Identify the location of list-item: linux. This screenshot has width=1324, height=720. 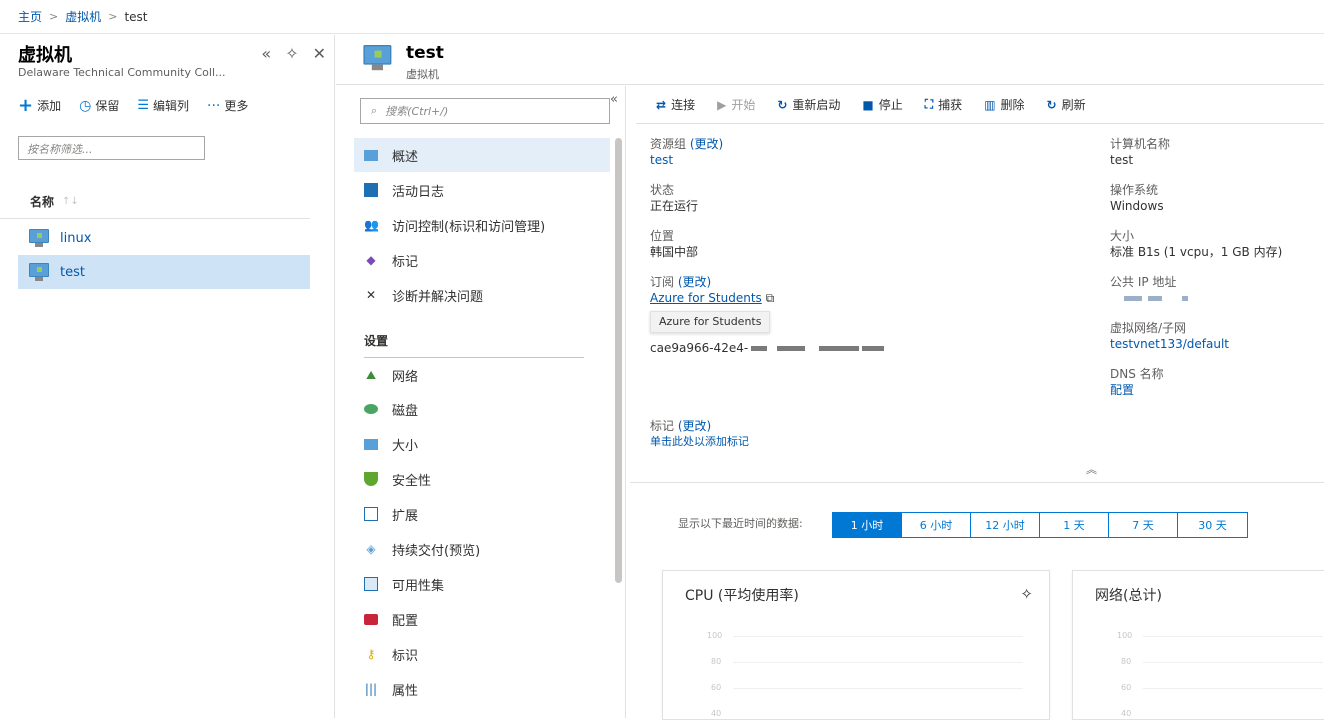
(164, 238).